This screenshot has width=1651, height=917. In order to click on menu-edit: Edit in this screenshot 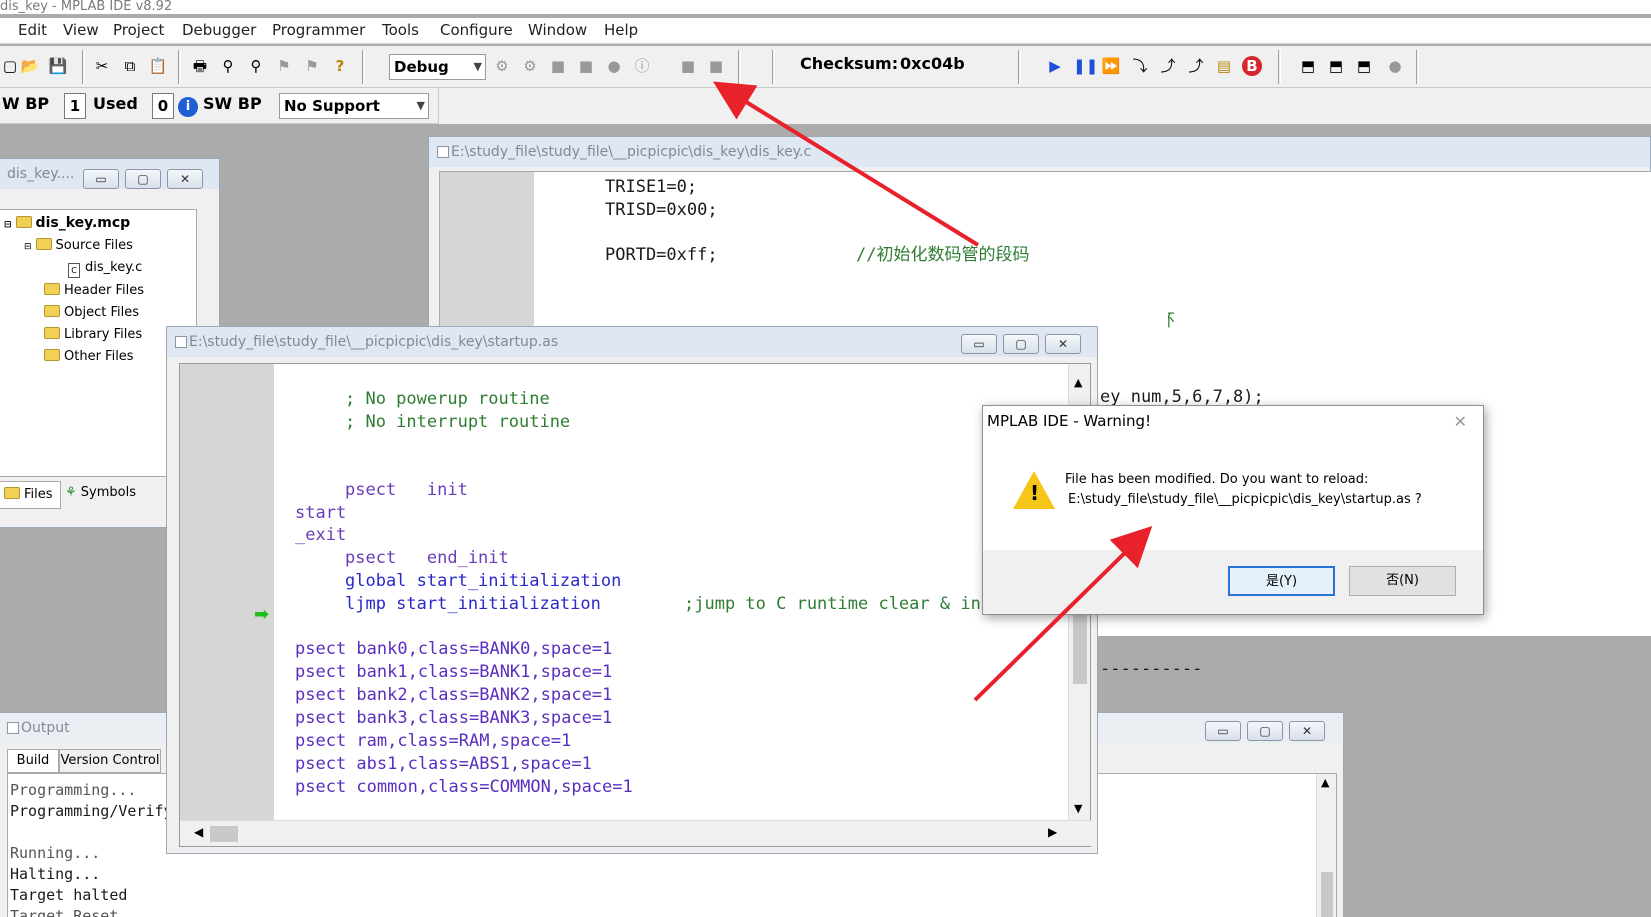, I will do `click(32, 30)`.